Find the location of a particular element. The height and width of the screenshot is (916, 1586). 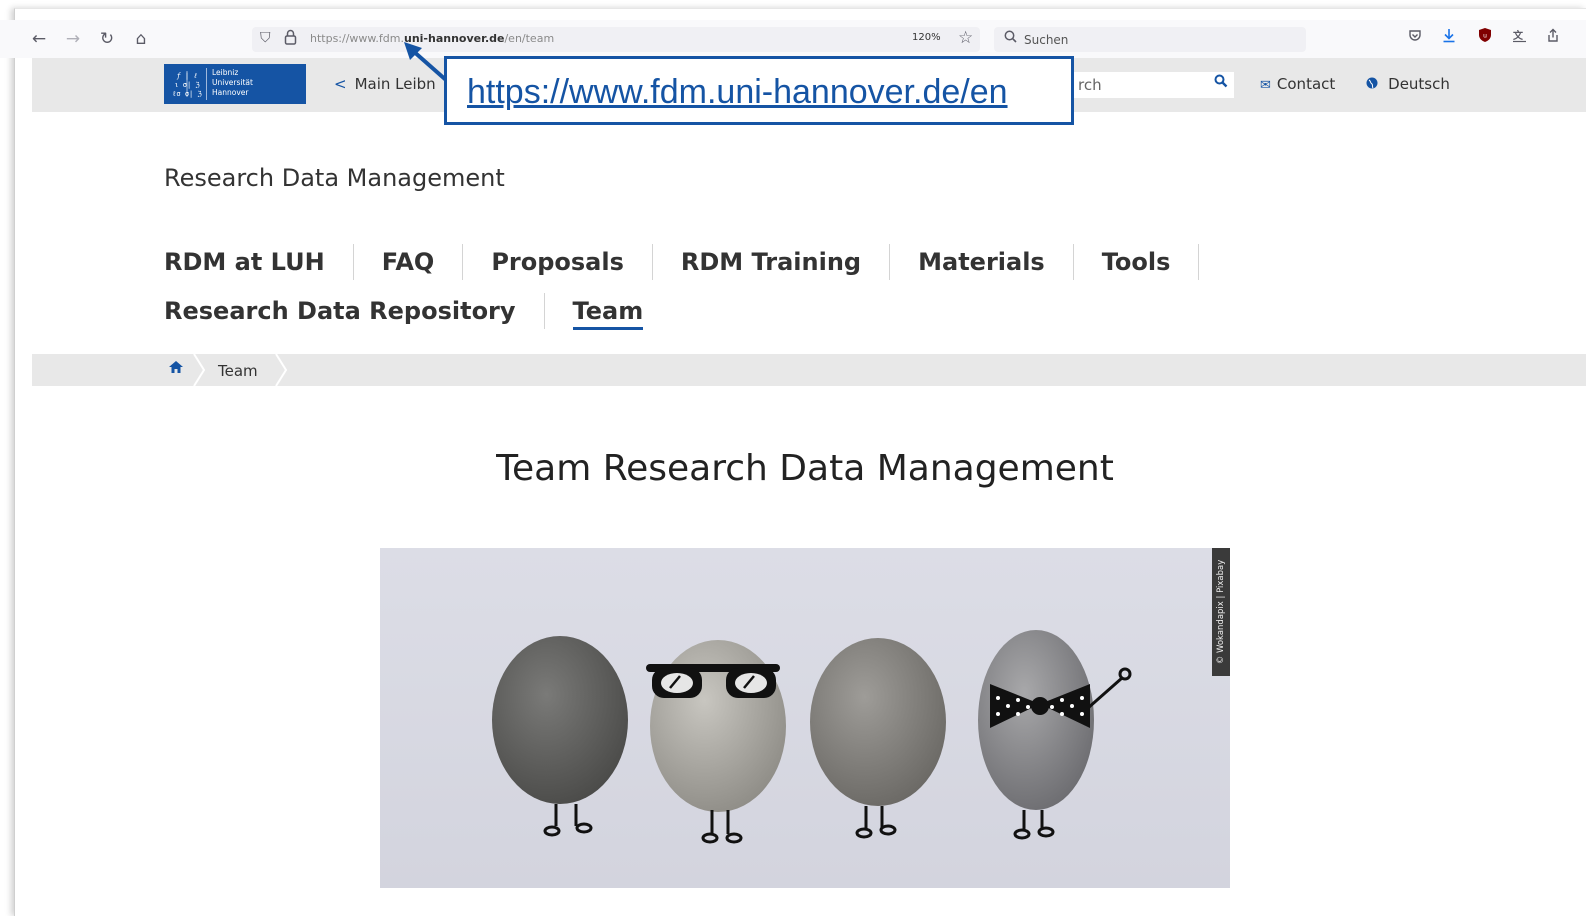

ublock-extension-icon: u is located at coordinates (1485, 38).